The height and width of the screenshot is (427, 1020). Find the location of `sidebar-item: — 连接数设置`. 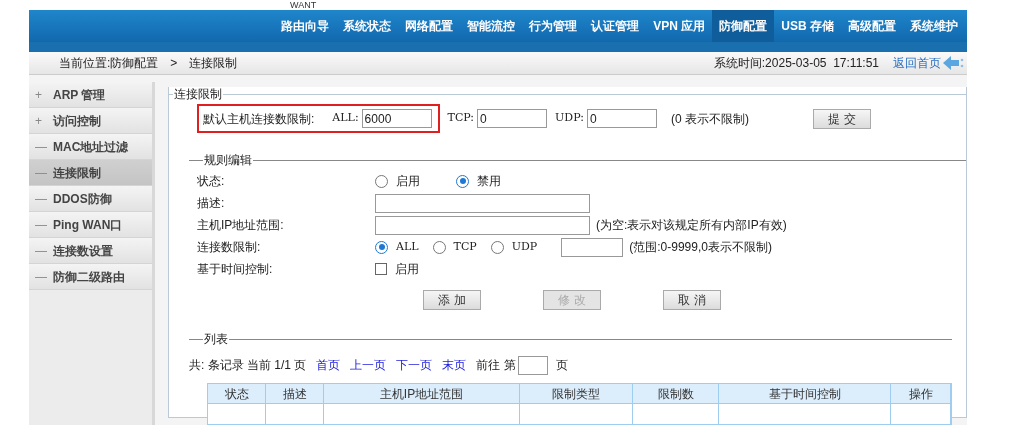

sidebar-item: — 连接数设置 is located at coordinates (90, 251).